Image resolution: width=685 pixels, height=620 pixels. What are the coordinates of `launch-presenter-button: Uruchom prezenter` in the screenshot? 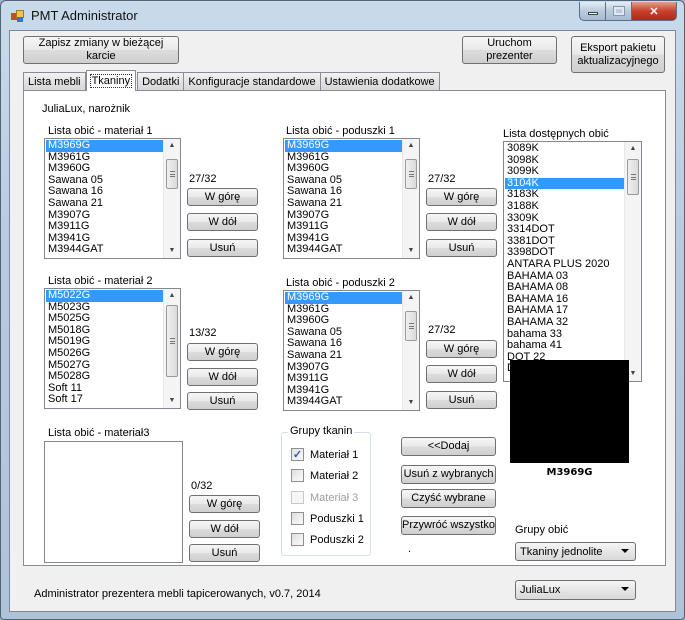 It's located at (509, 50).